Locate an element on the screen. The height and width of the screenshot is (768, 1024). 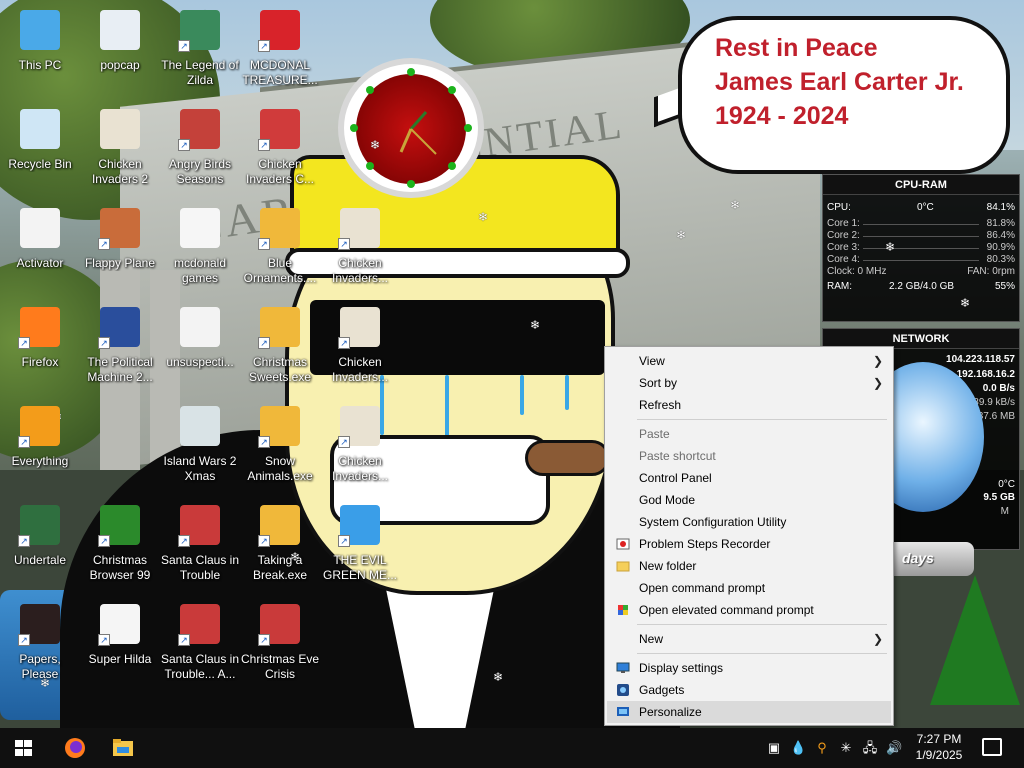
desktop-icon: ↗ Papers, Please is located at coordinates (40, 646).